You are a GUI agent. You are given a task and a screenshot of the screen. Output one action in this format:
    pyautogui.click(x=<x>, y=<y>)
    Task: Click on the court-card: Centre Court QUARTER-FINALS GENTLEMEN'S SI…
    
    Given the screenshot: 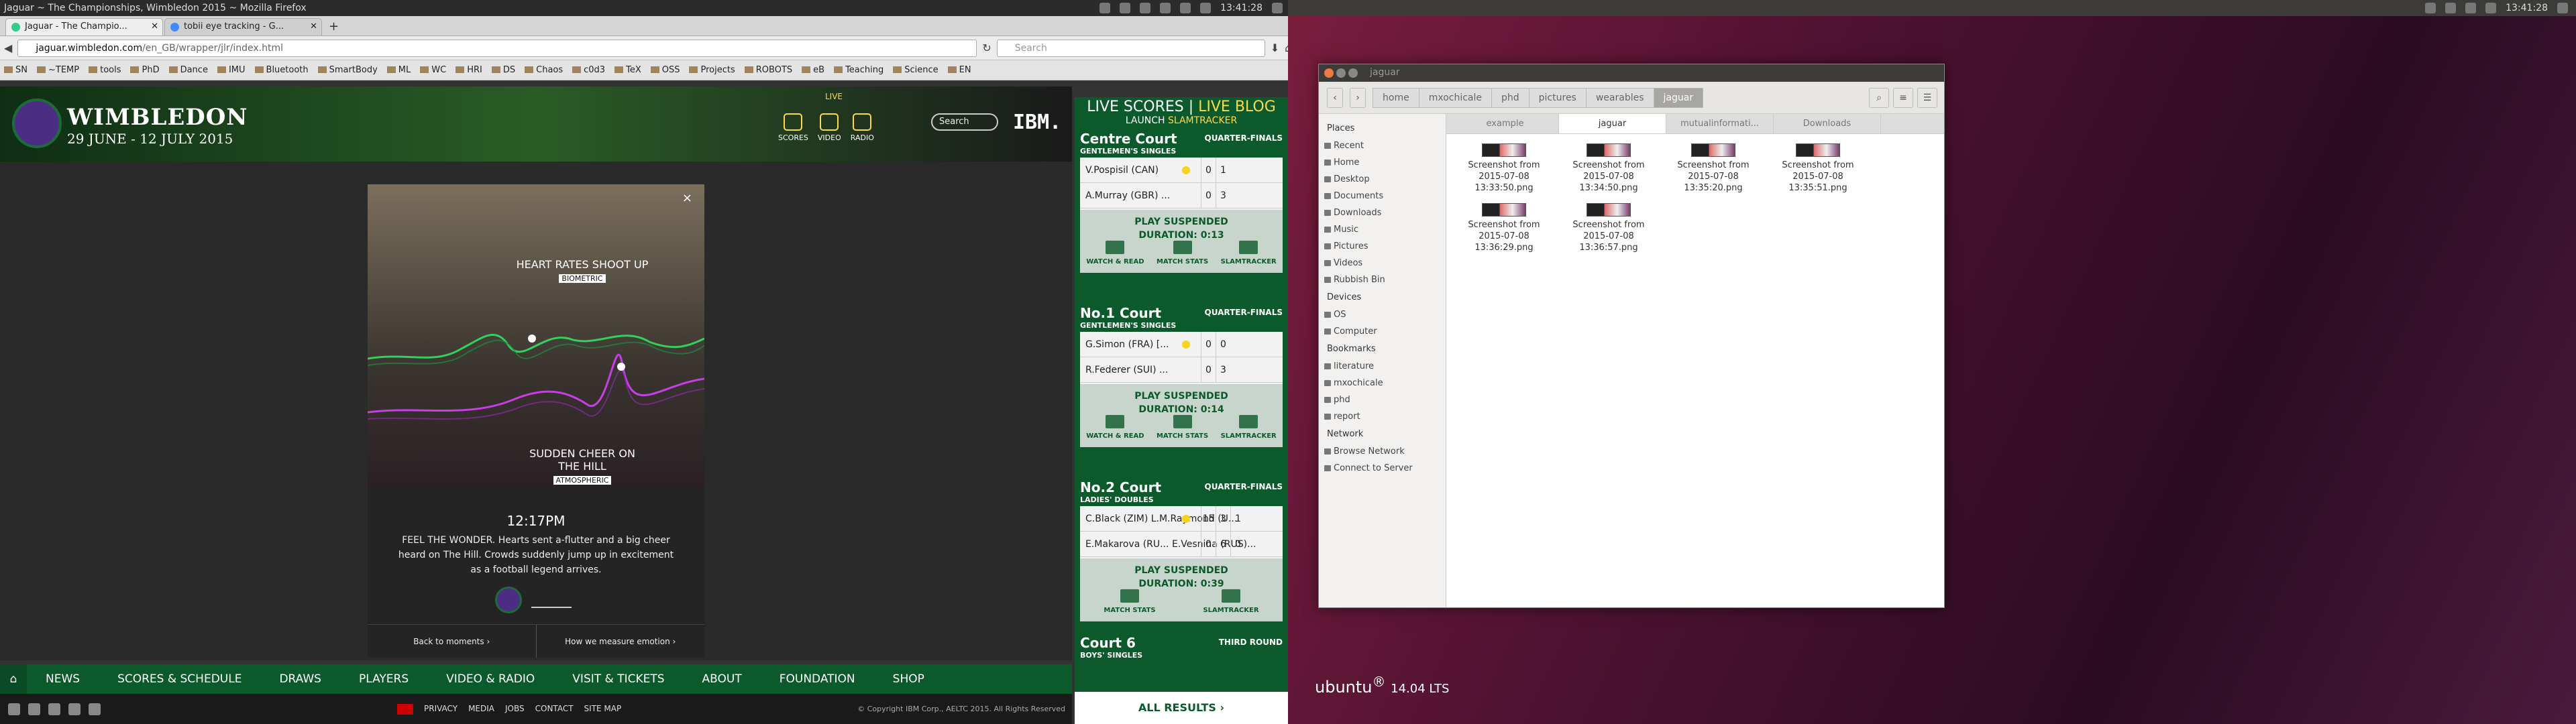 What is the action you would take?
    pyautogui.click(x=1181, y=202)
    